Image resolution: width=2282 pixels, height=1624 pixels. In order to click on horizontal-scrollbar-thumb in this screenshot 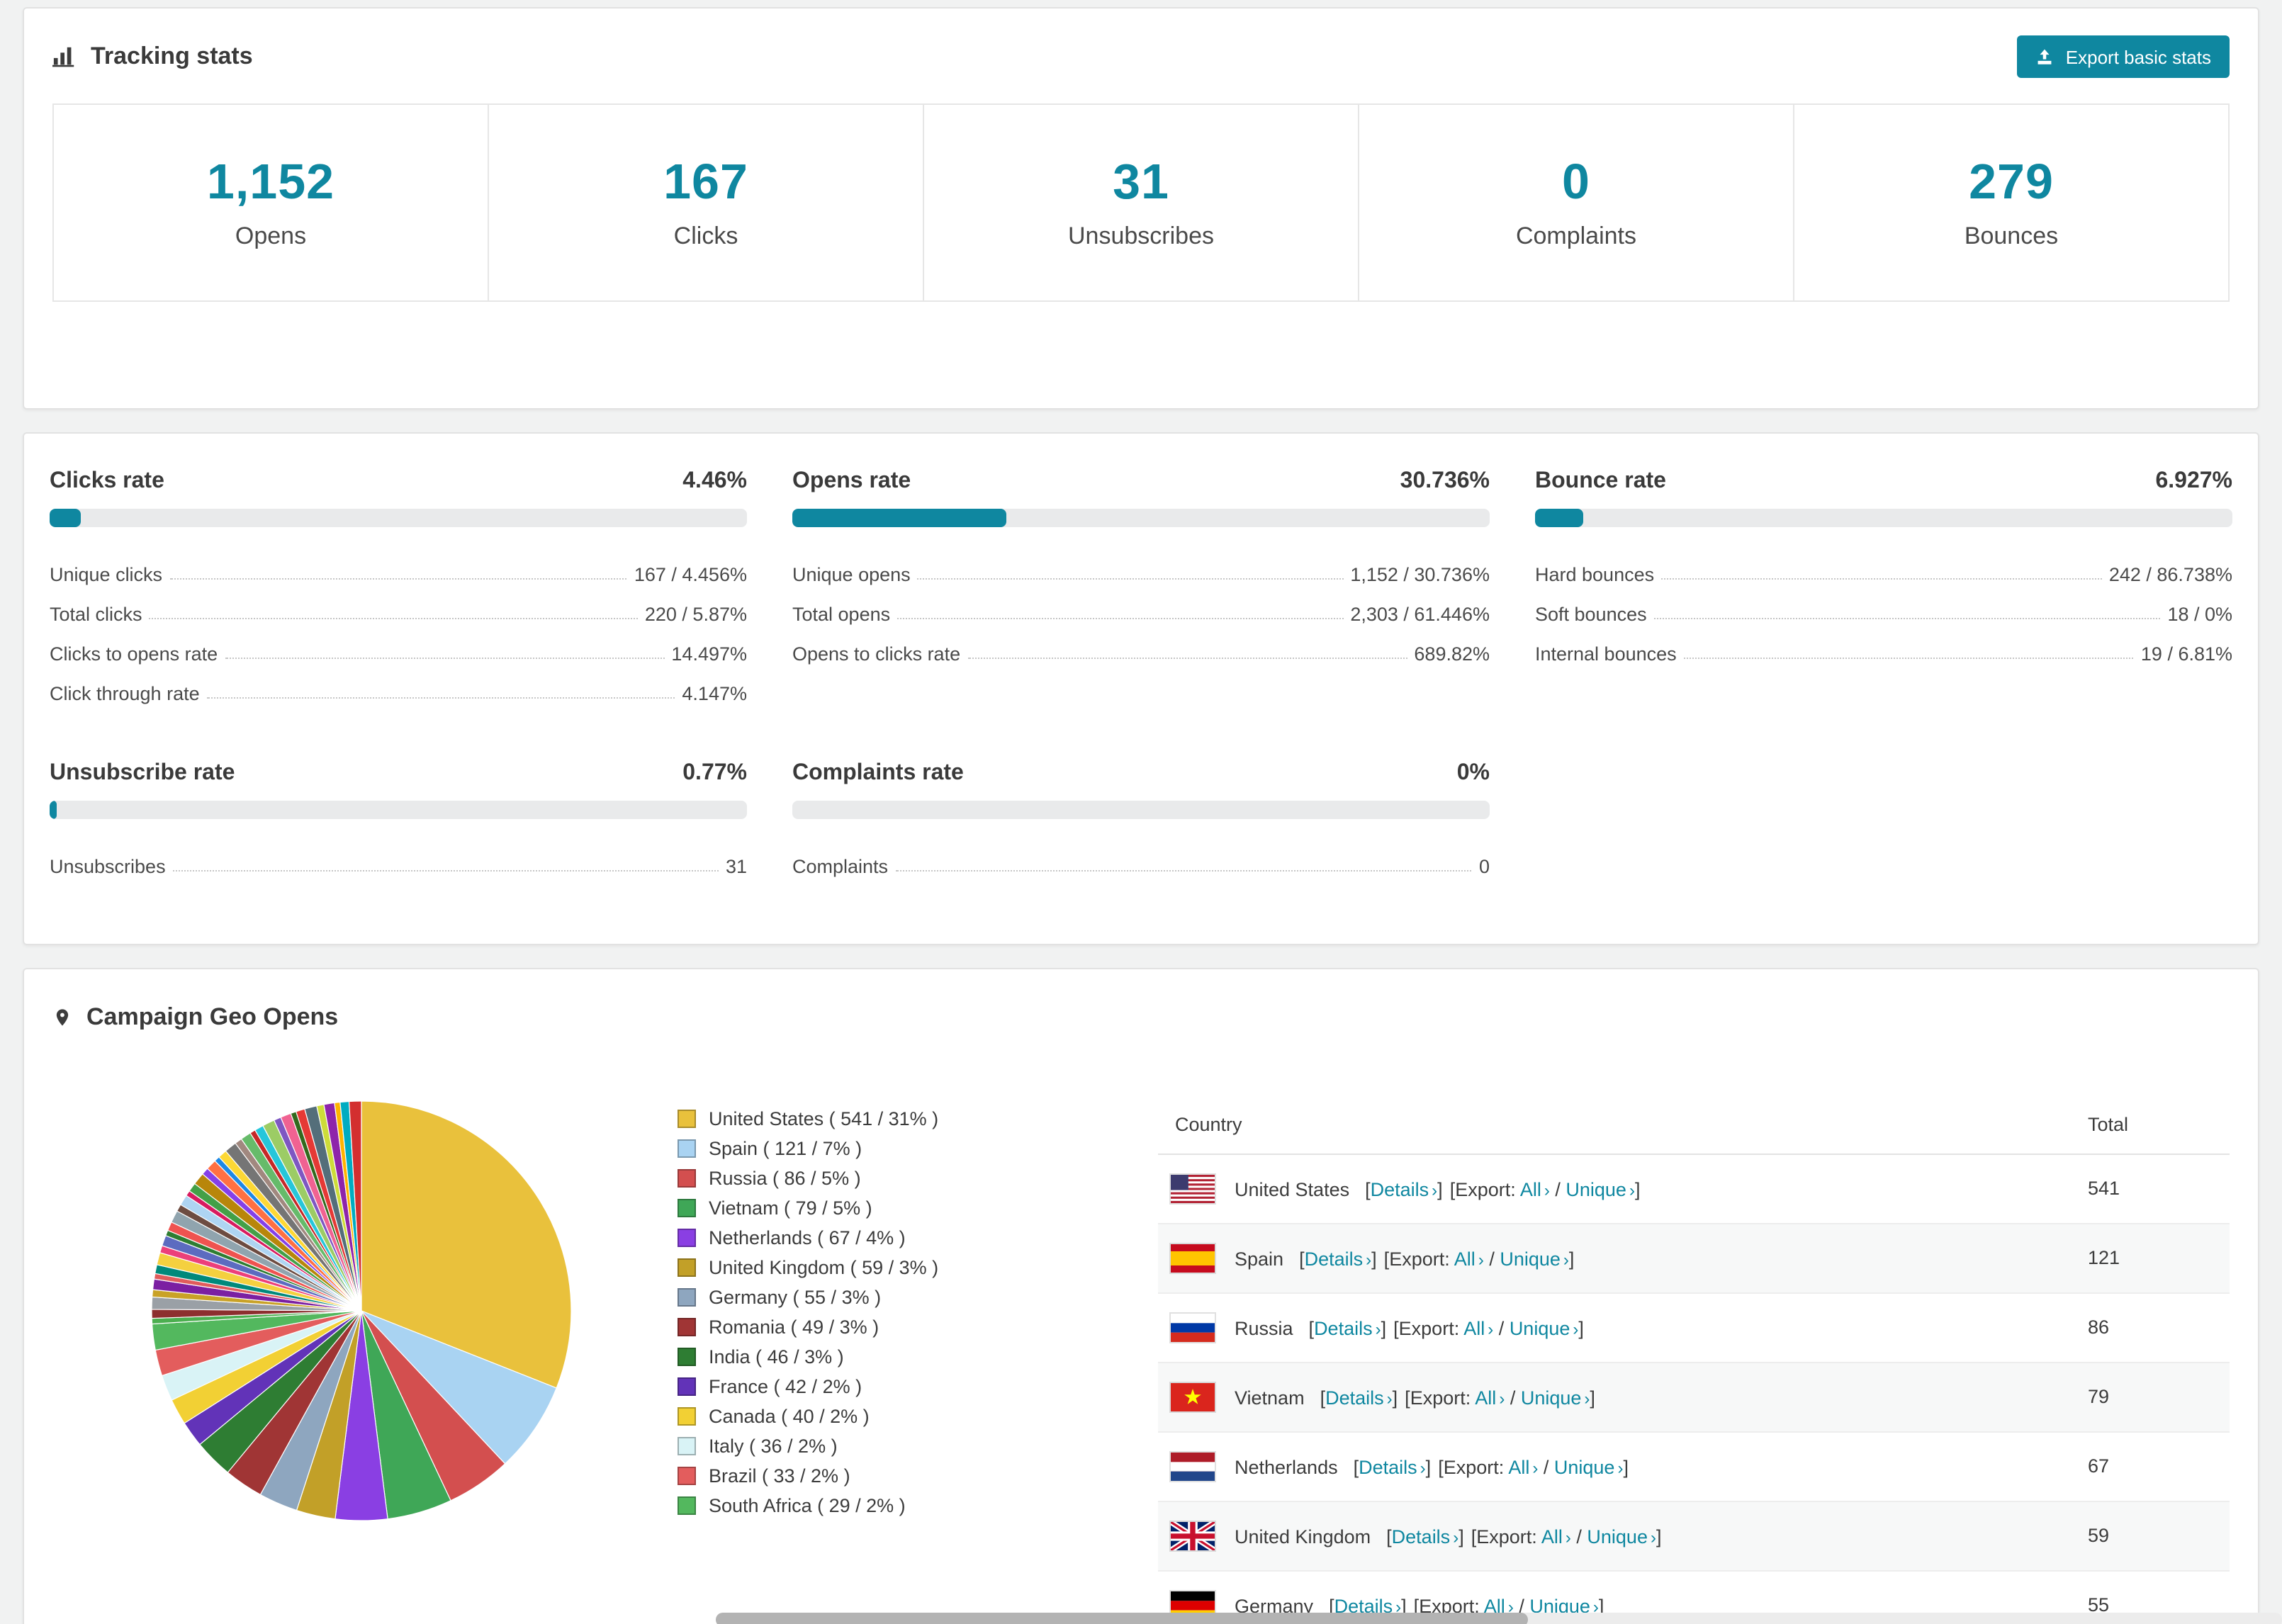, I will do `click(1122, 1619)`.